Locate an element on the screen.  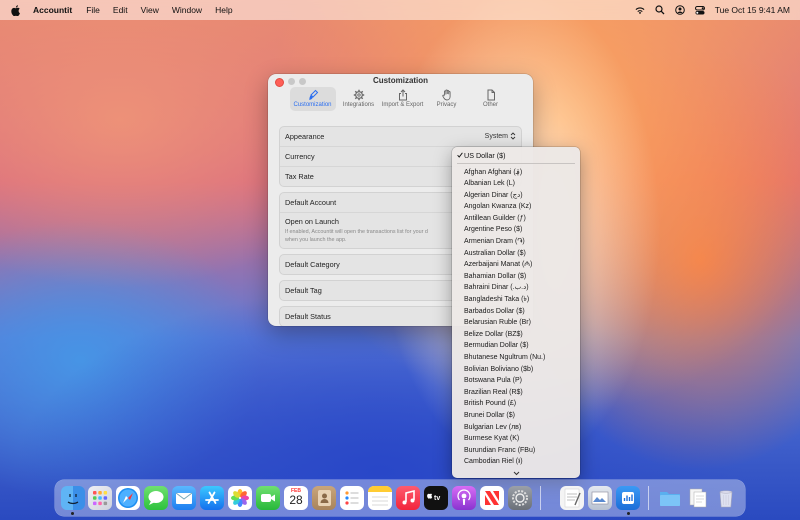
svg-text: tv is located at coordinates (437, 498).